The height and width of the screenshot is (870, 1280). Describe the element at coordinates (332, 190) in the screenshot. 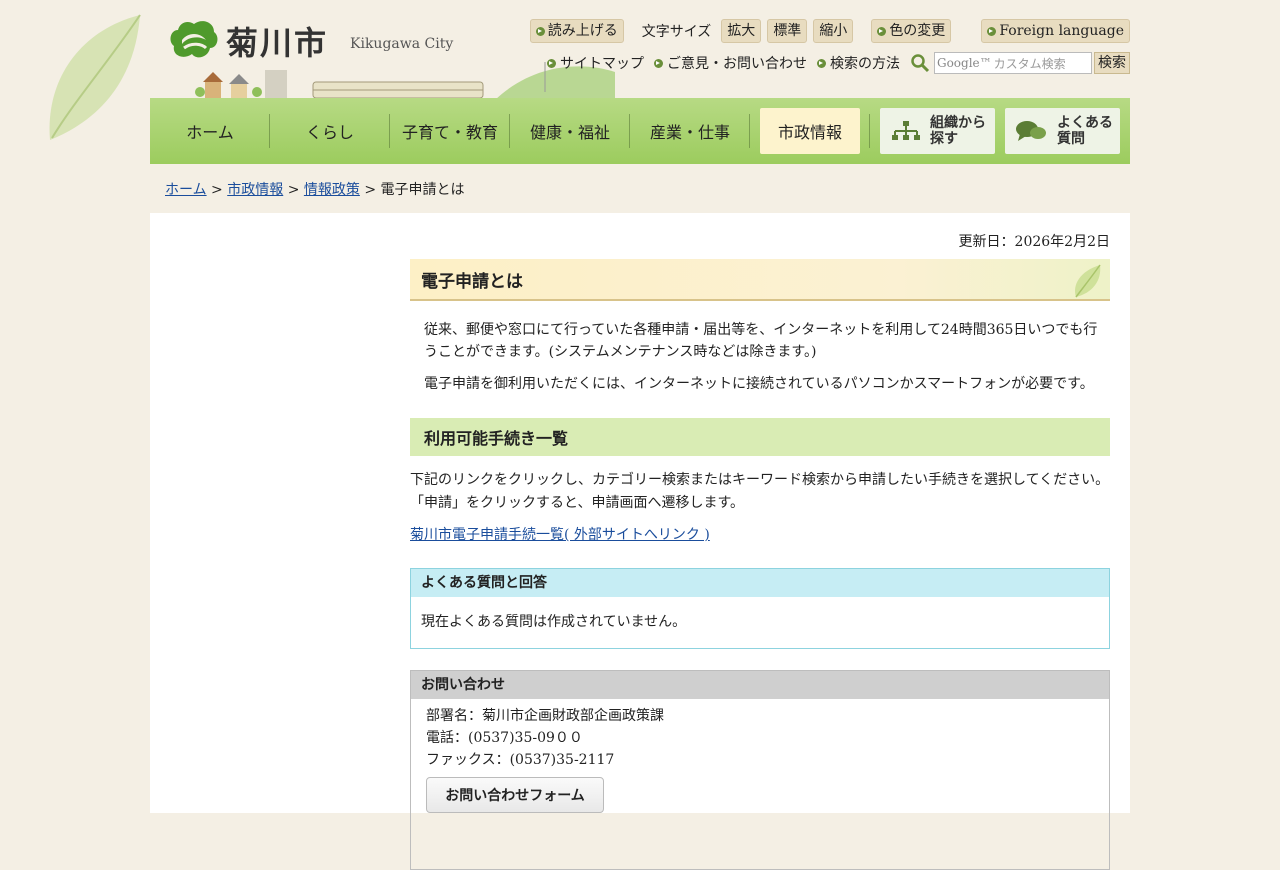

I see `breadcrumb-info-policy-link: 情報政策` at that location.